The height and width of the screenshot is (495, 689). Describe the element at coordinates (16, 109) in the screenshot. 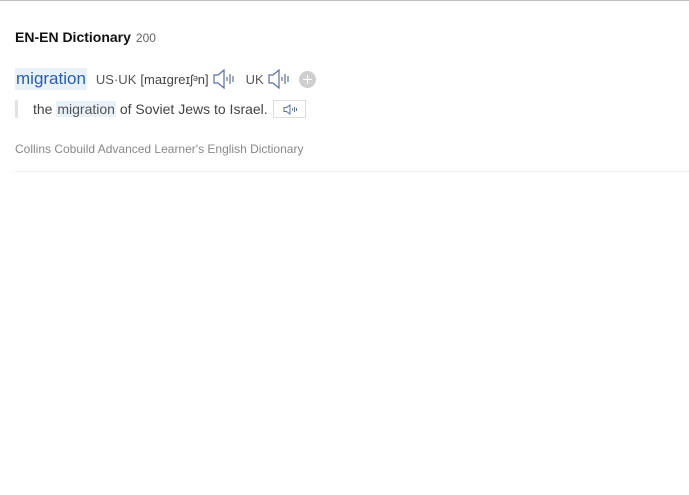

I see `example-bar` at that location.